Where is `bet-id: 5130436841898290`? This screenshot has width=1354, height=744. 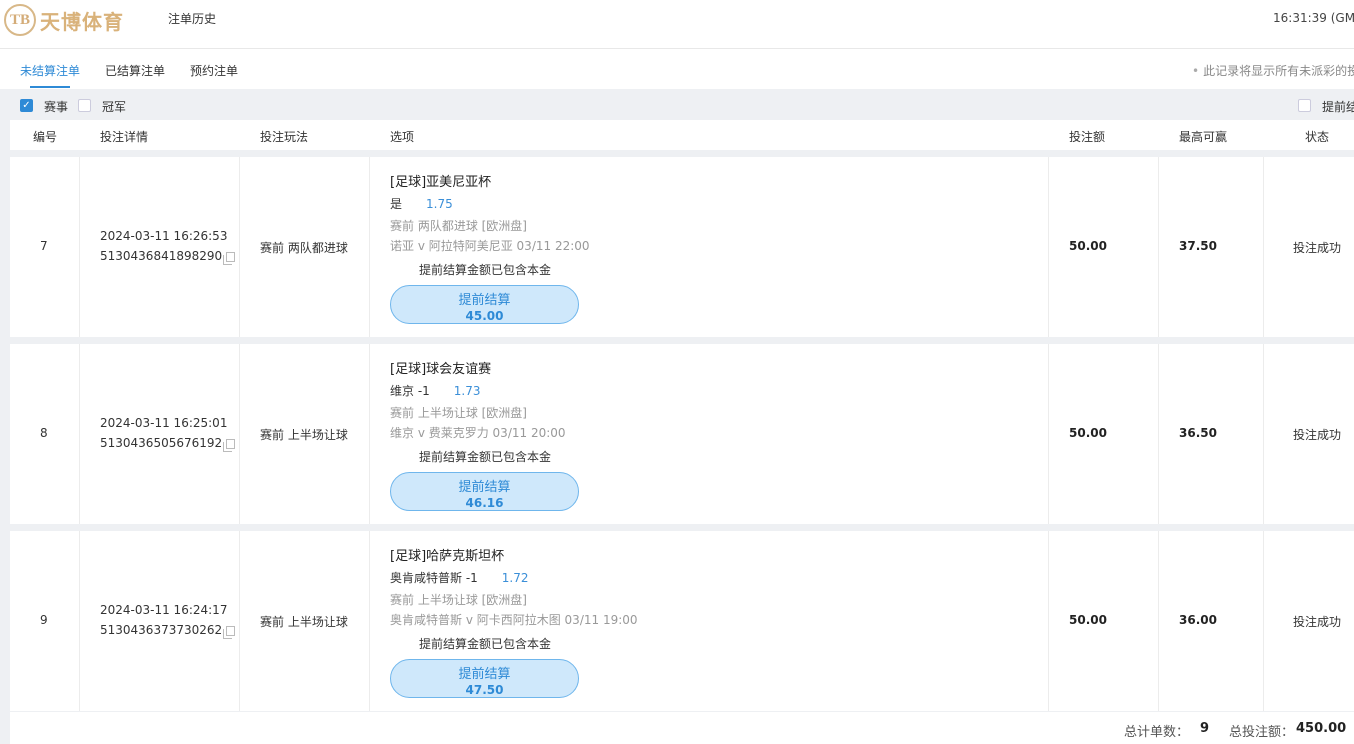
bet-id: 5130436841898290 is located at coordinates (168, 257).